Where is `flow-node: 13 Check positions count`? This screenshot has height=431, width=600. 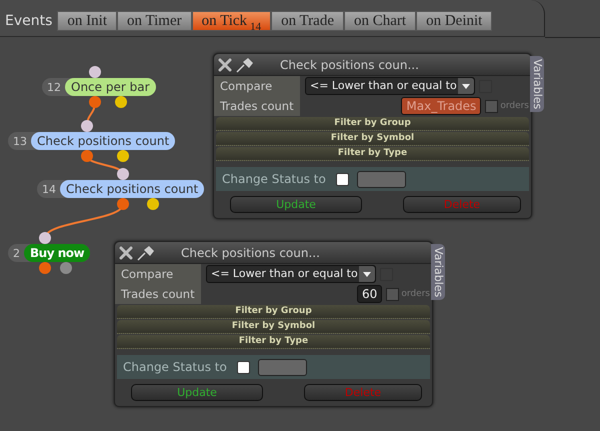
flow-node: 13 Check positions count is located at coordinates (92, 141).